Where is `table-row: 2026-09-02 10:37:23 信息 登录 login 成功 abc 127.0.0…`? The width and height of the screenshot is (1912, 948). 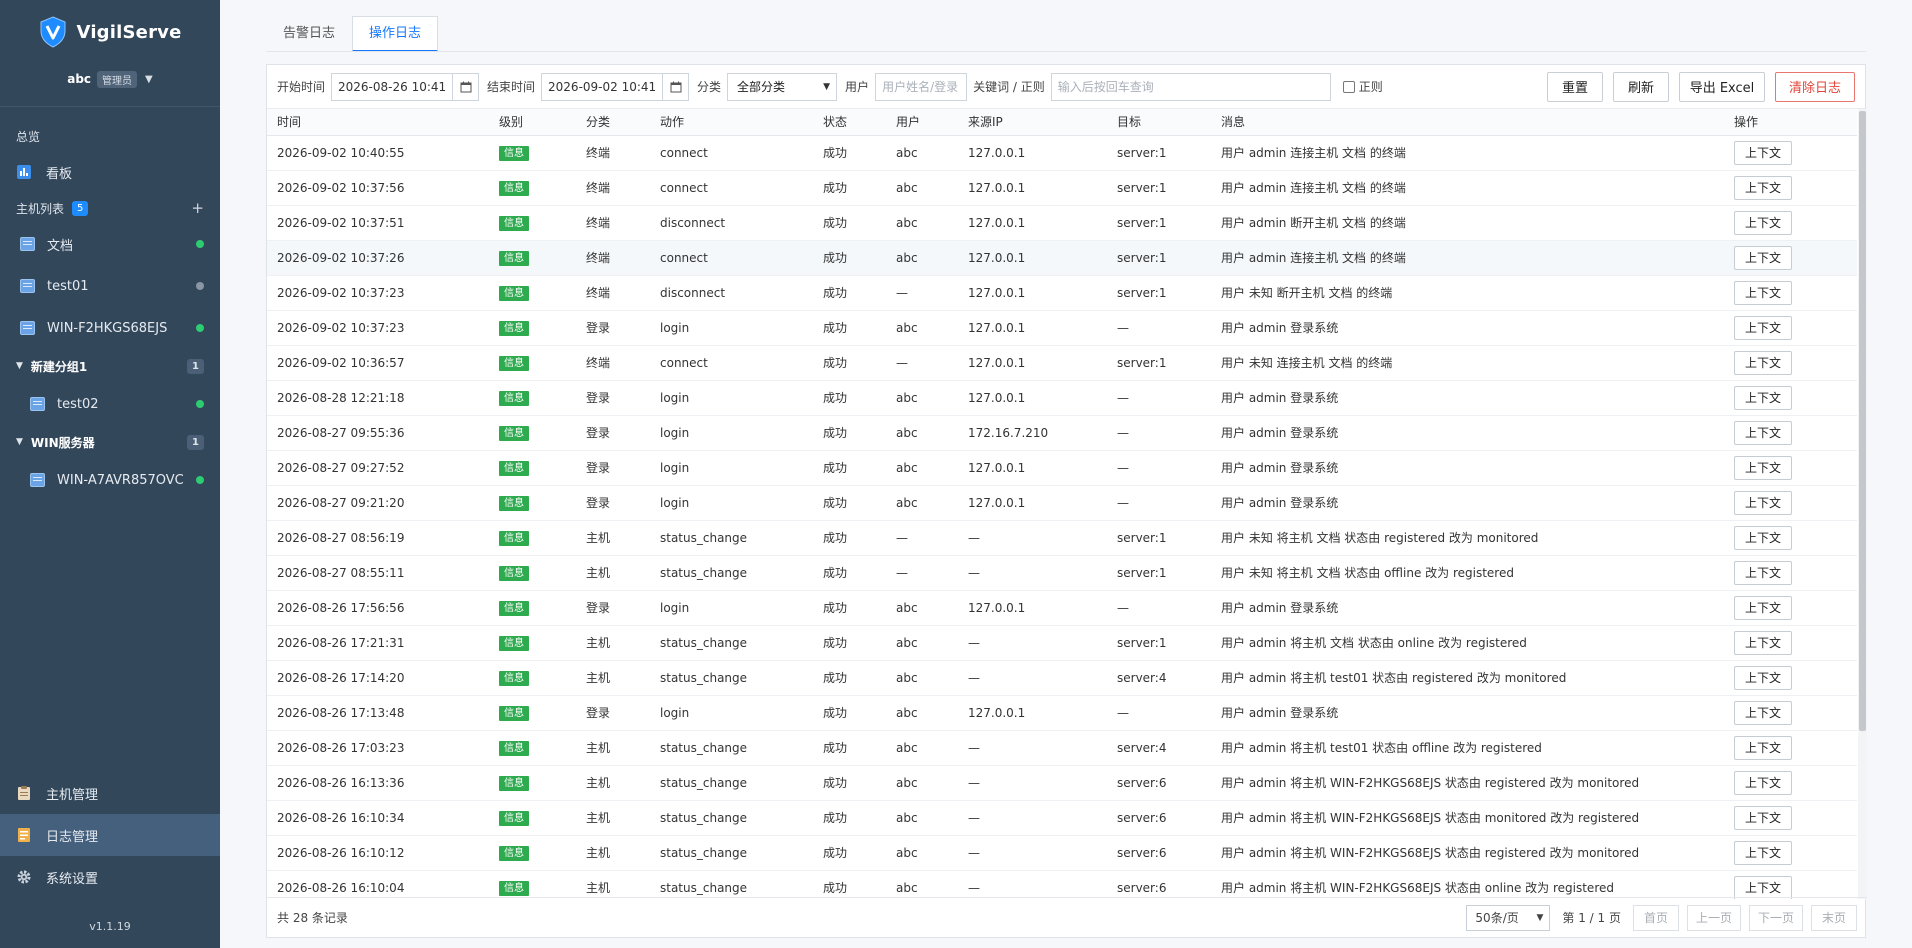 table-row: 2026-09-02 10:37:23 信息 登录 login 成功 abc 127.0.0… is located at coordinates (1062, 328).